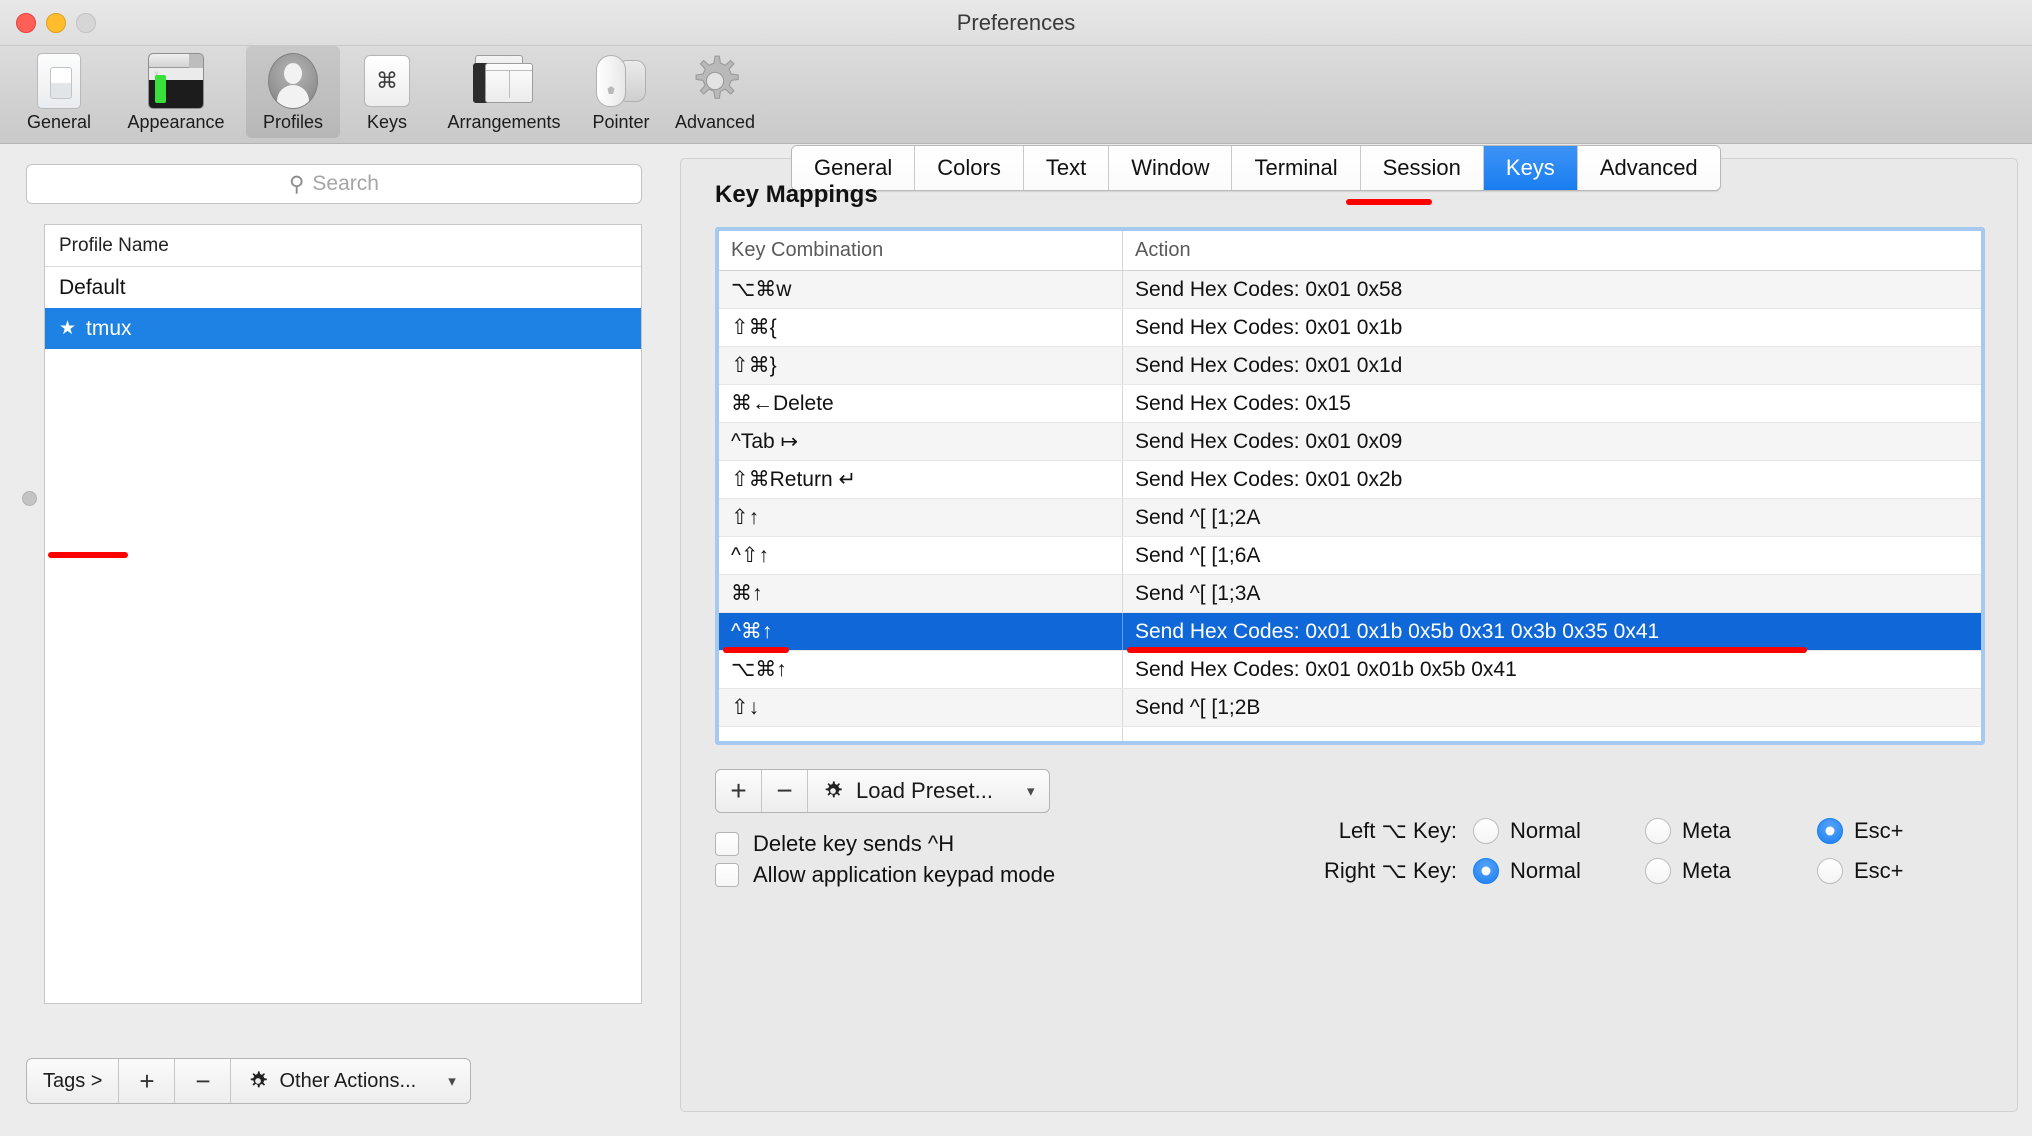  Describe the element at coordinates (203, 1081) in the screenshot. I see `remove-profile-button: −` at that location.